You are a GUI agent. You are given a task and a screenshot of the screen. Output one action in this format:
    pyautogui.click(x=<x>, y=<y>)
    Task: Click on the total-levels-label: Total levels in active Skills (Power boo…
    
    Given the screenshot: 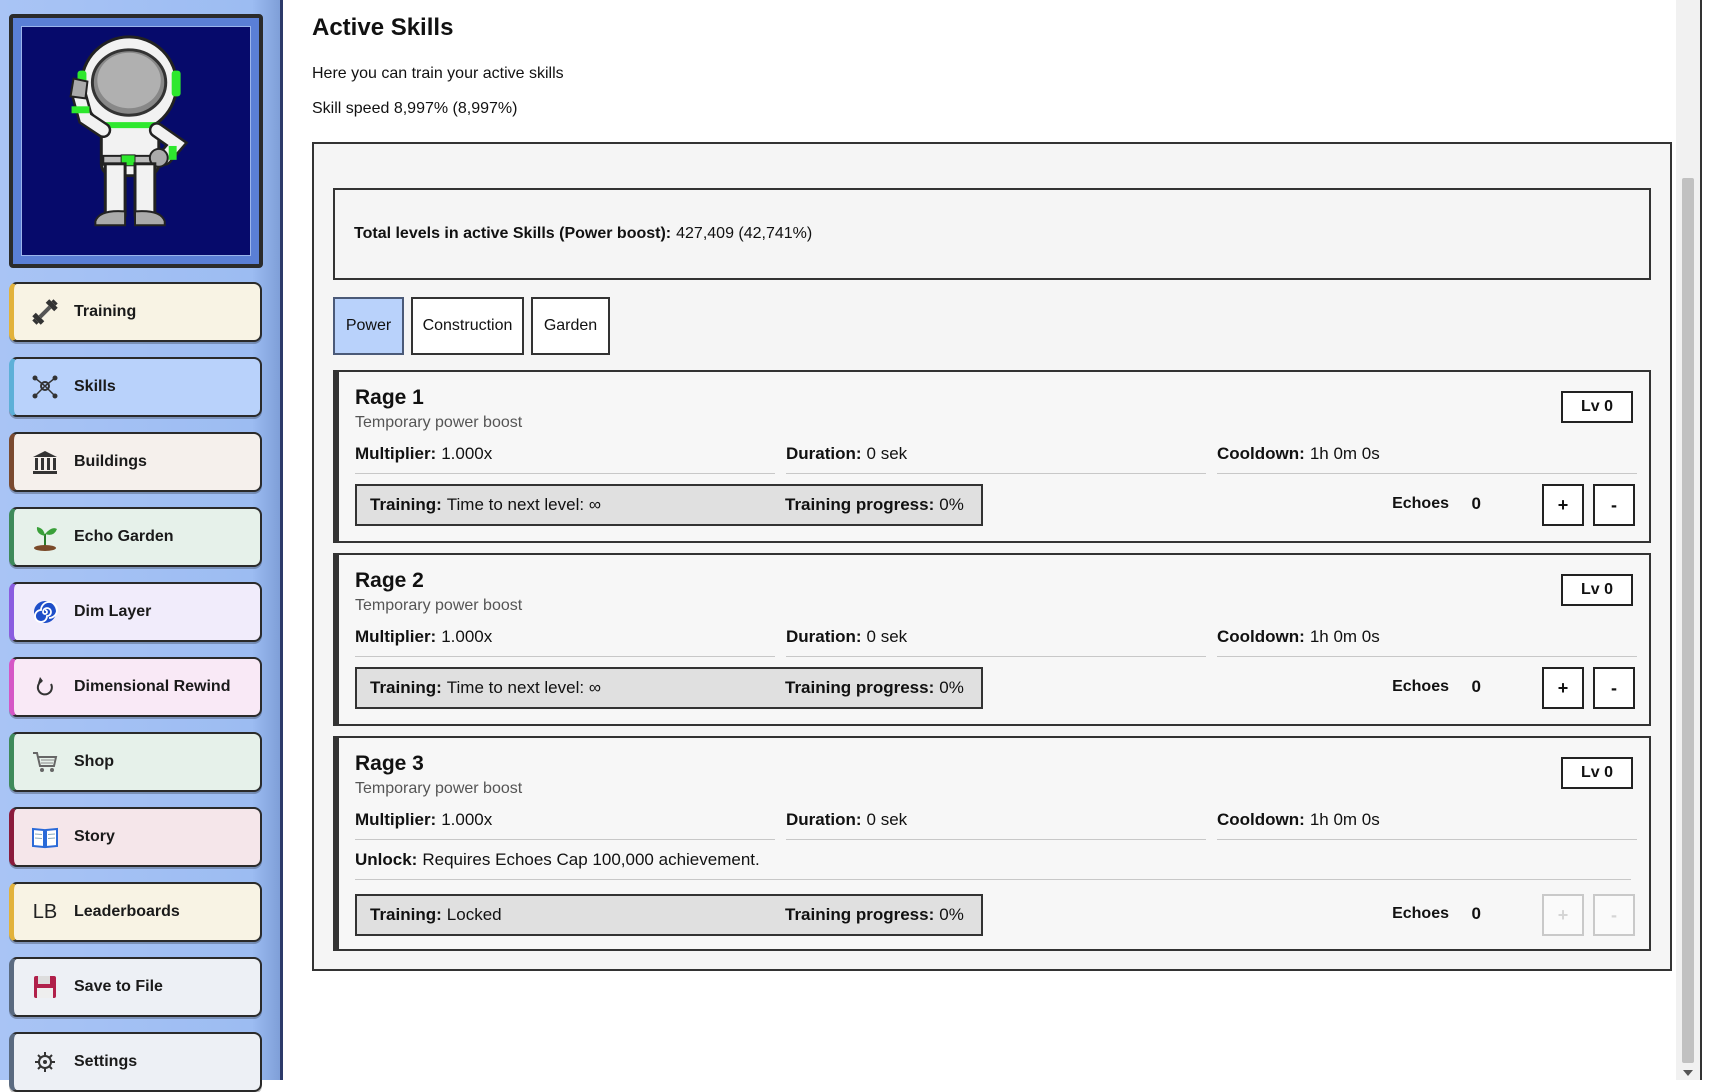 What is the action you would take?
    pyautogui.click(x=513, y=233)
    